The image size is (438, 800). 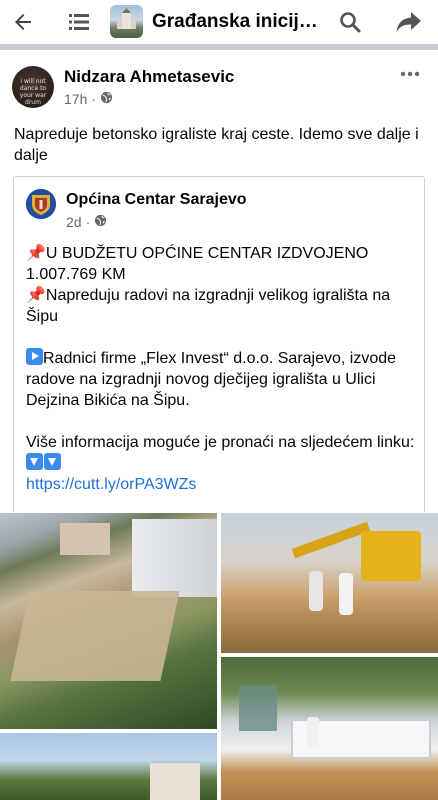 I want to click on excavator-shape, so click(x=391, y=556).